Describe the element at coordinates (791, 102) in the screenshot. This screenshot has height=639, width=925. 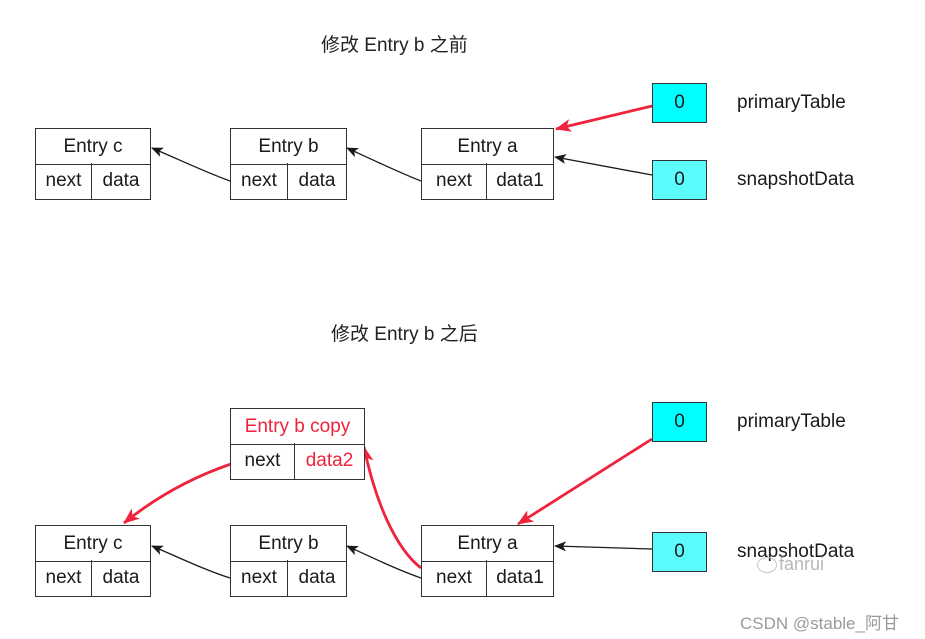
I see `before-primary-table-label: primaryTable` at that location.